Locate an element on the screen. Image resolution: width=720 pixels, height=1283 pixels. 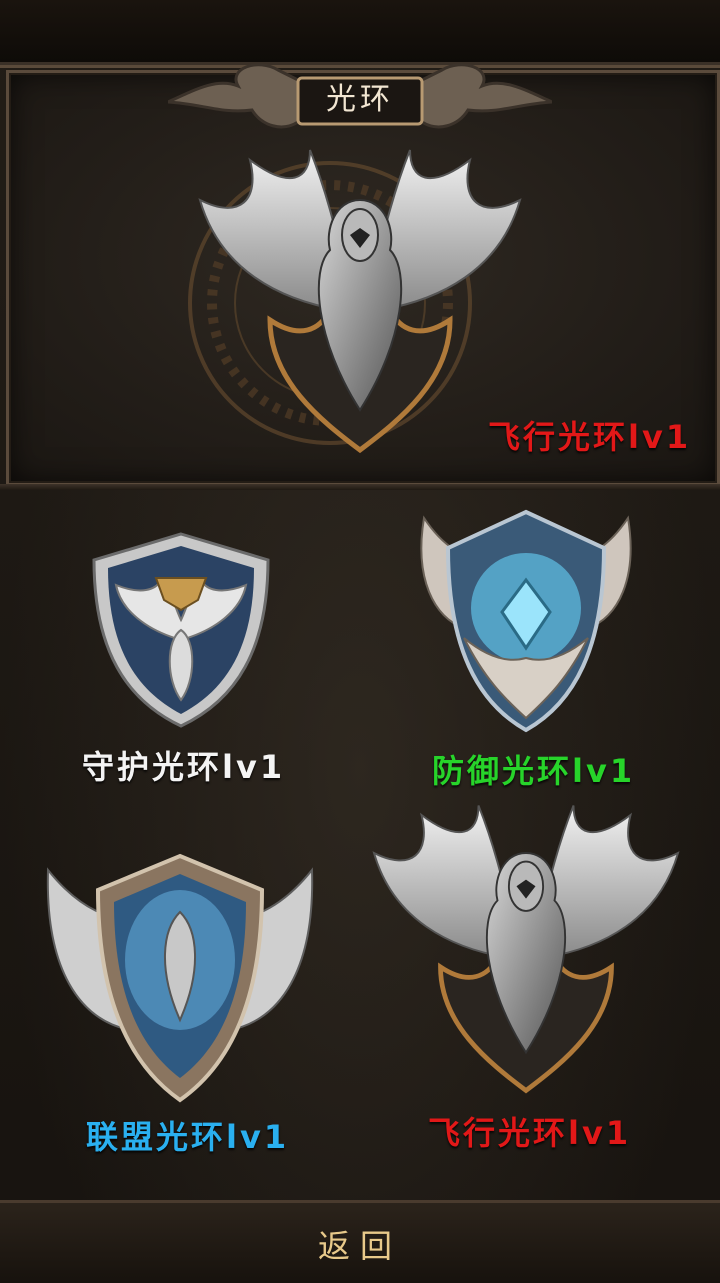
divider is located at coordinates (360, 487).